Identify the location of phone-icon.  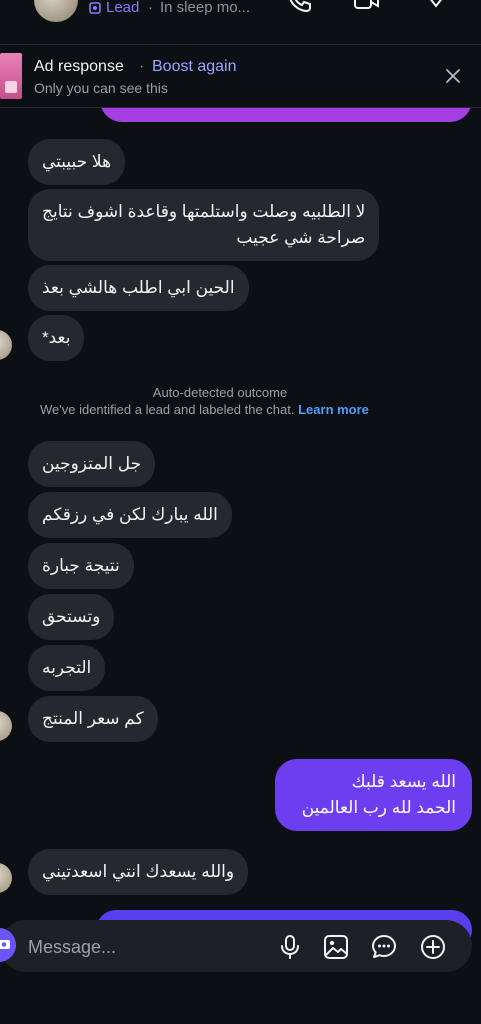
(300, 7).